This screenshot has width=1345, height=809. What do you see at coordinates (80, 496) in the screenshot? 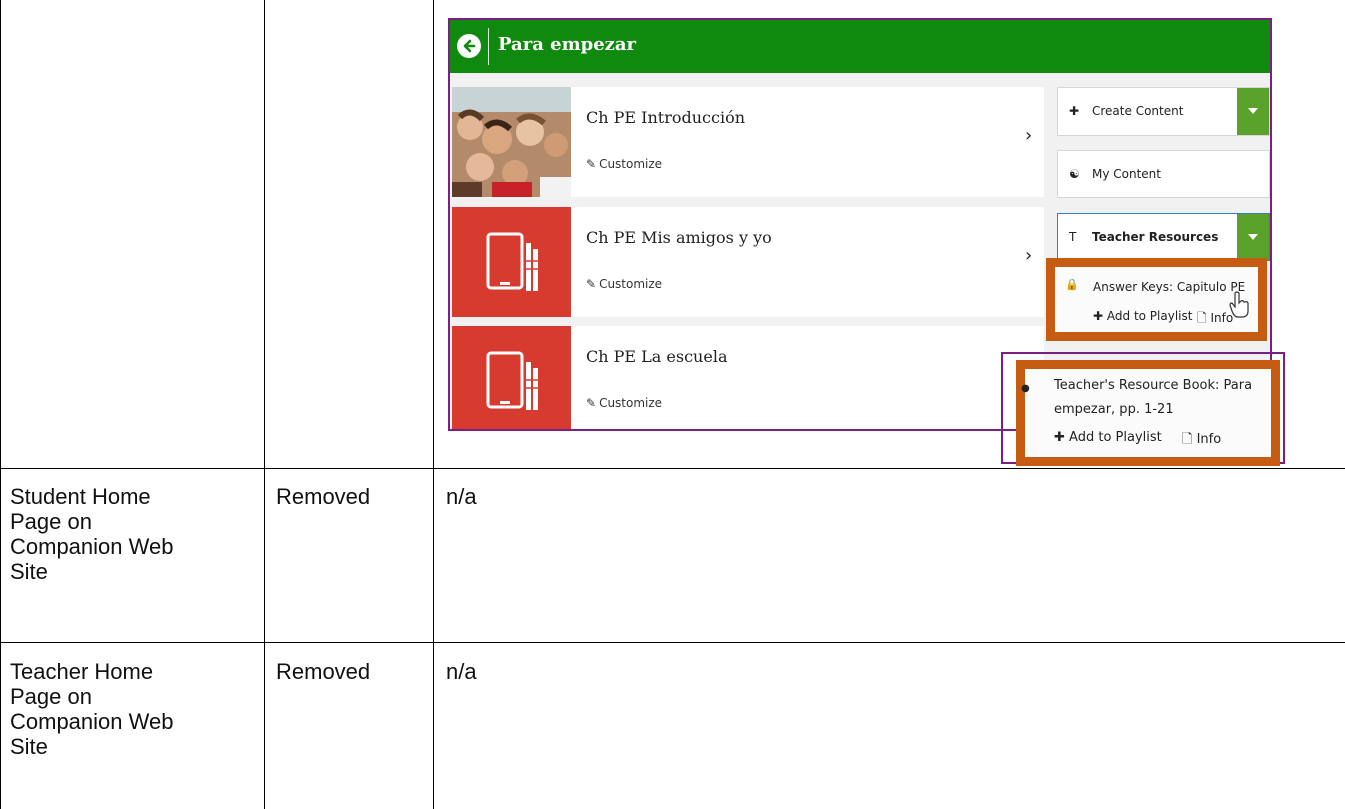
I see `feature-line: Student Home` at bounding box center [80, 496].